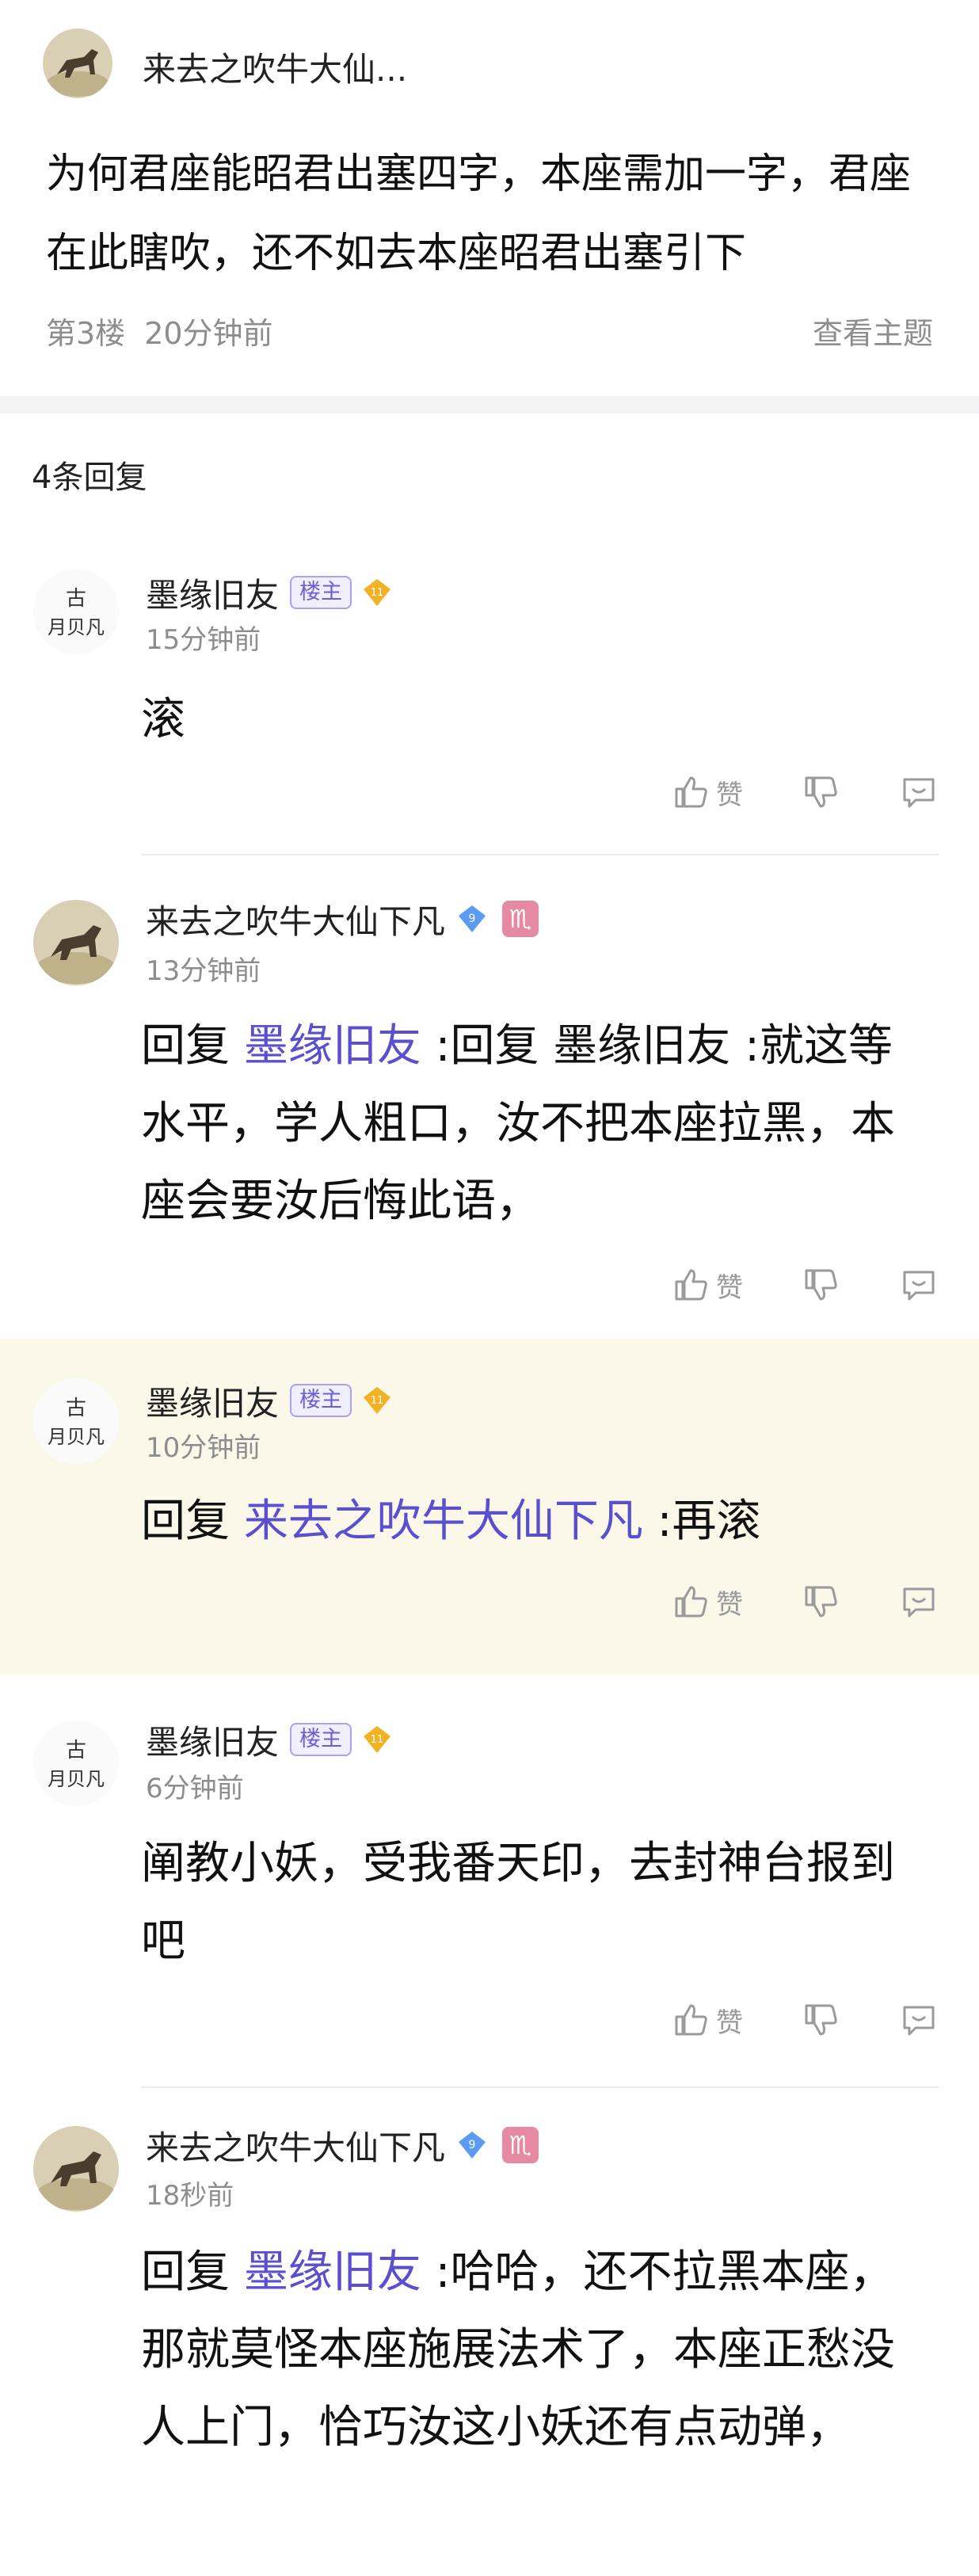  Describe the element at coordinates (444, 1521) in the screenshot. I see `mention-link: 来去之吹牛大仙下凡` at that location.